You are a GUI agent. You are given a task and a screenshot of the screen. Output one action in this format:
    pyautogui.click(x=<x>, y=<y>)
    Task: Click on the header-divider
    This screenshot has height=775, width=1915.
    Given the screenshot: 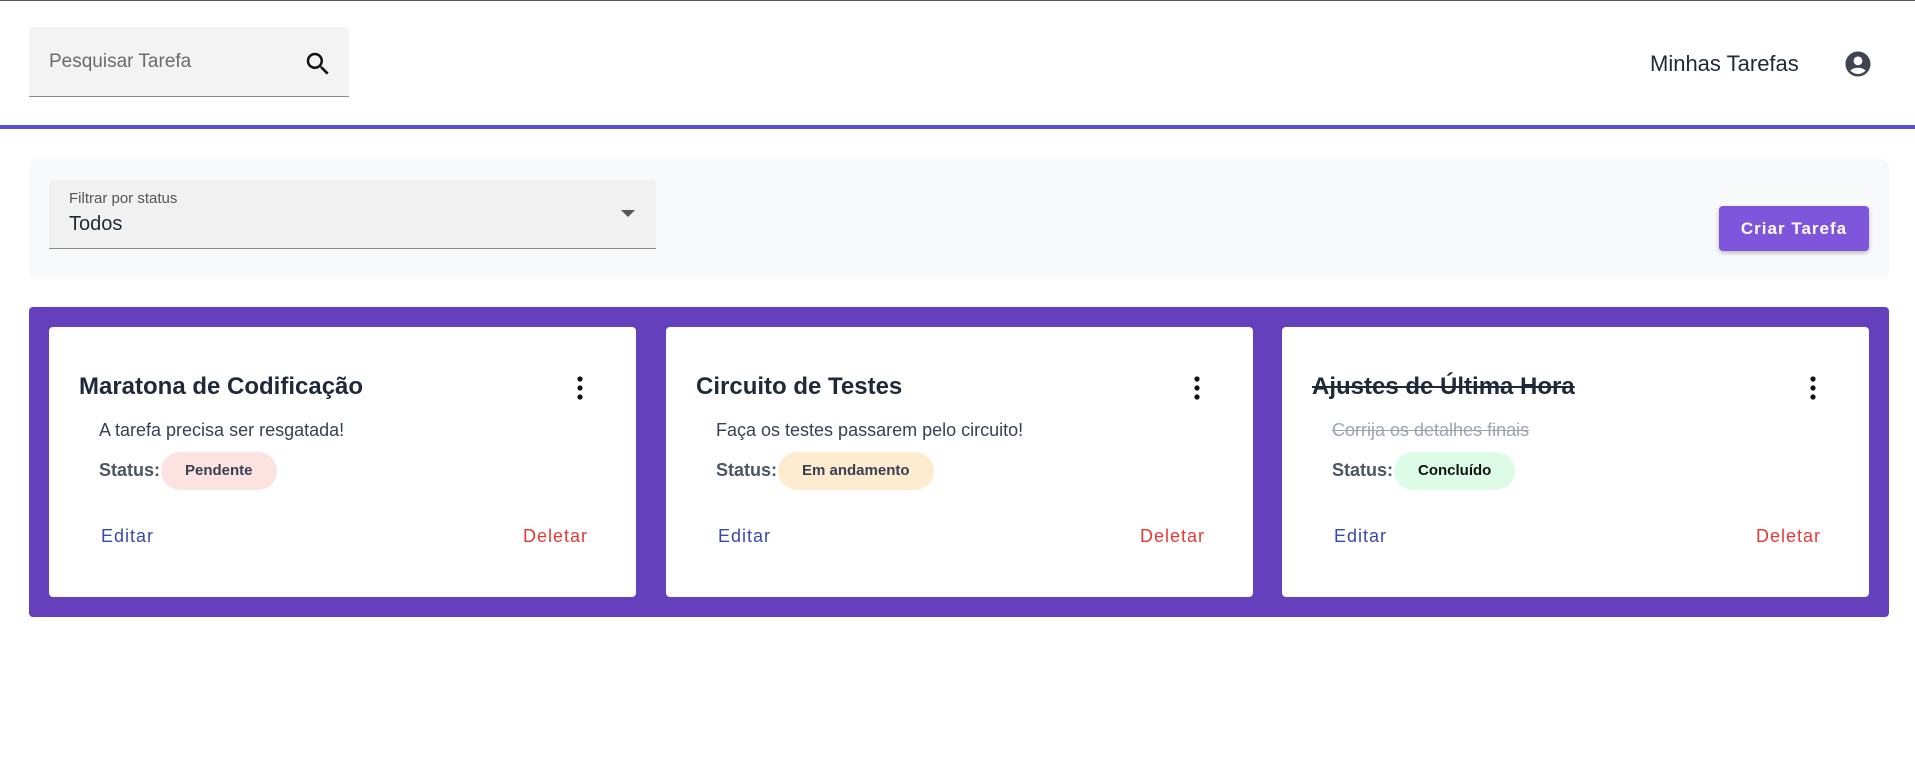 What is the action you would take?
    pyautogui.click(x=957, y=127)
    